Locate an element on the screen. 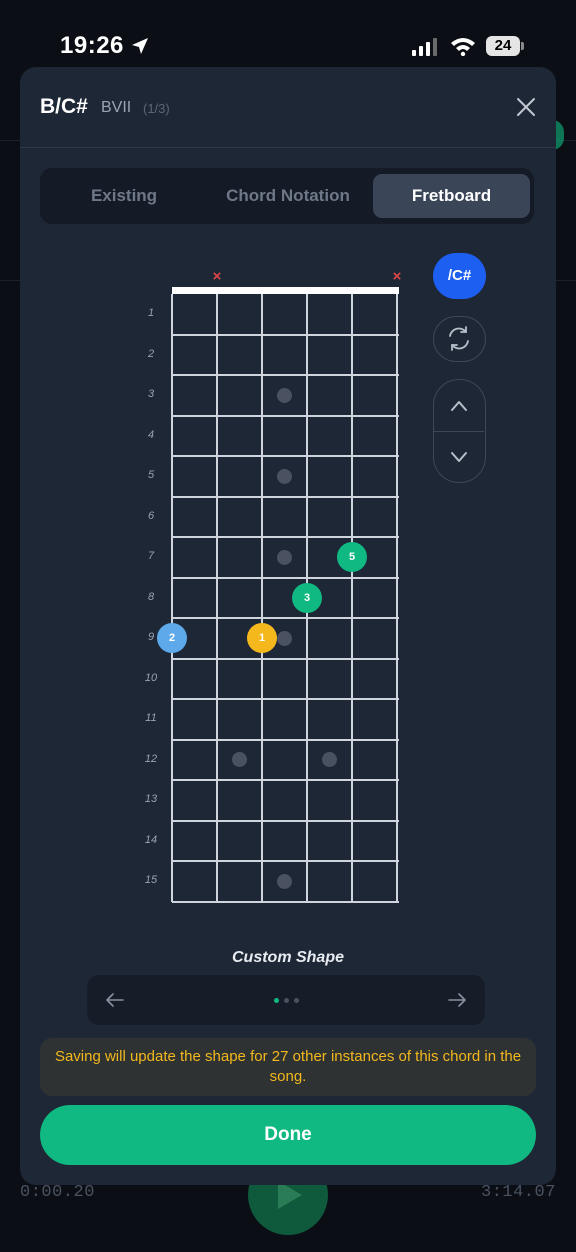 The width and height of the screenshot is (576, 1252). chevron-up-icon is located at coordinates (459, 406).